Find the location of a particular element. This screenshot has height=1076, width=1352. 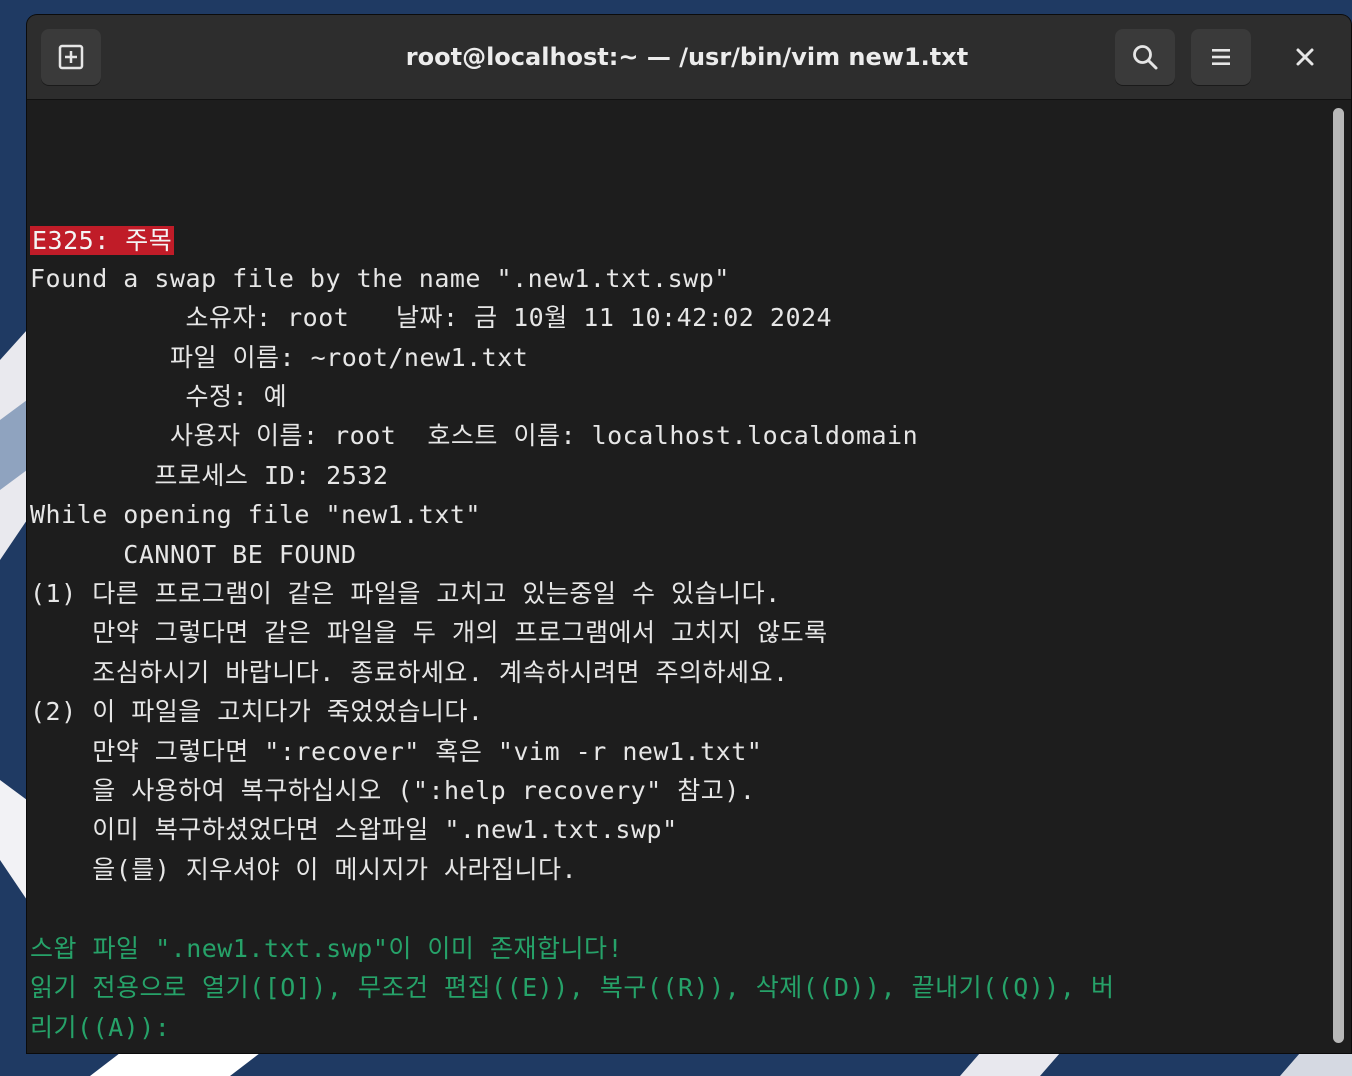

search-icon is located at coordinates (1145, 57).